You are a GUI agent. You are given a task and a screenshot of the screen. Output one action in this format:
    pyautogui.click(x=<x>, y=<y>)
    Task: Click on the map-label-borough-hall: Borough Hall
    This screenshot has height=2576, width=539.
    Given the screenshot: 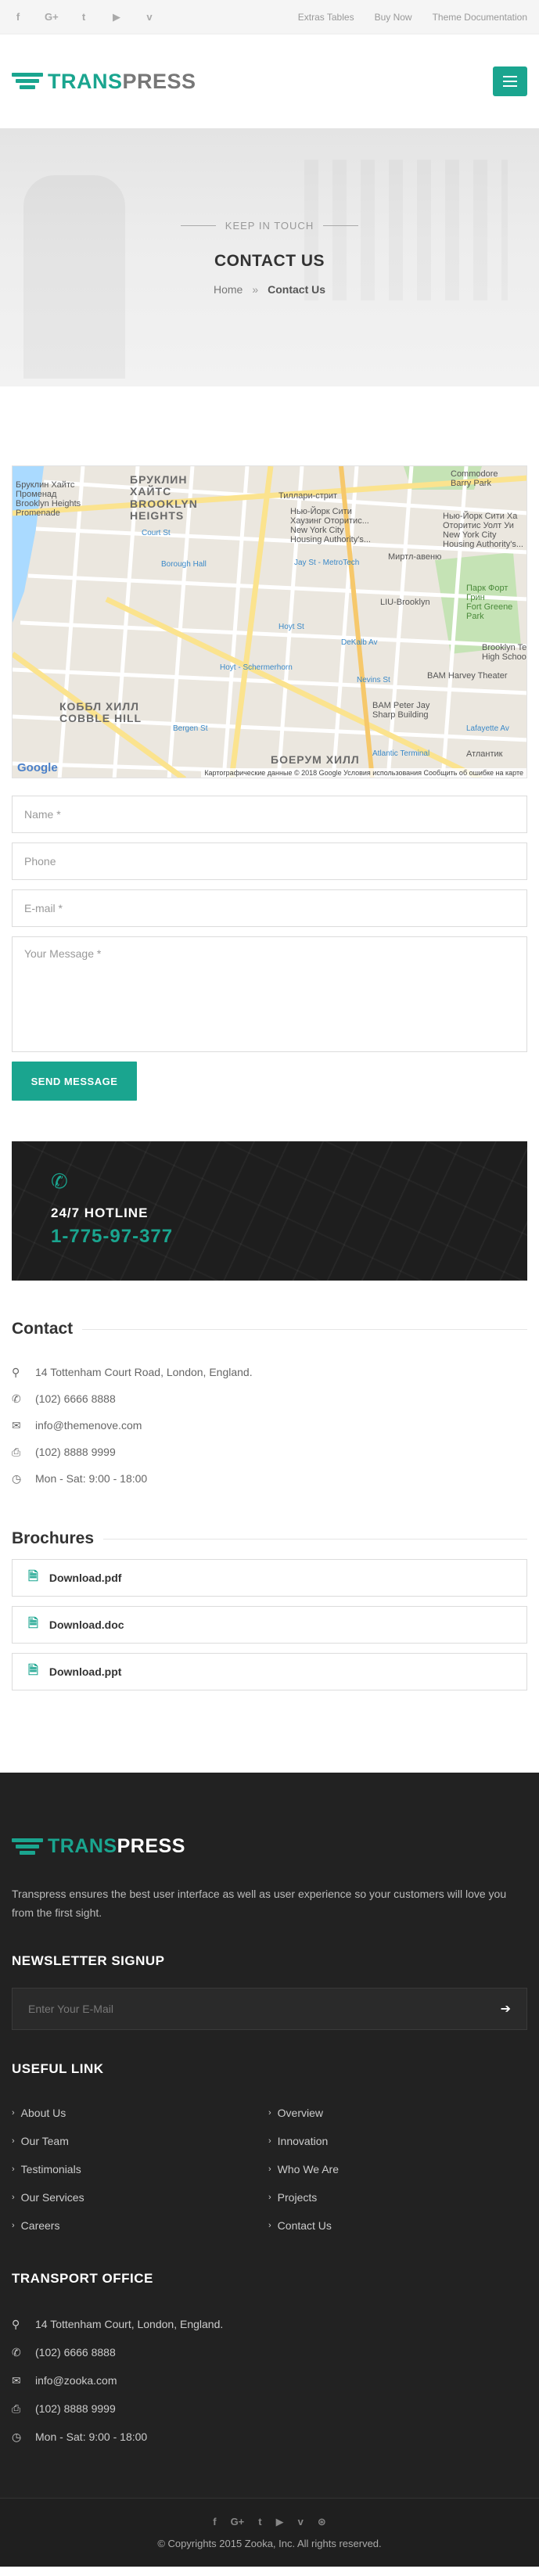 What is the action you would take?
    pyautogui.click(x=184, y=565)
    